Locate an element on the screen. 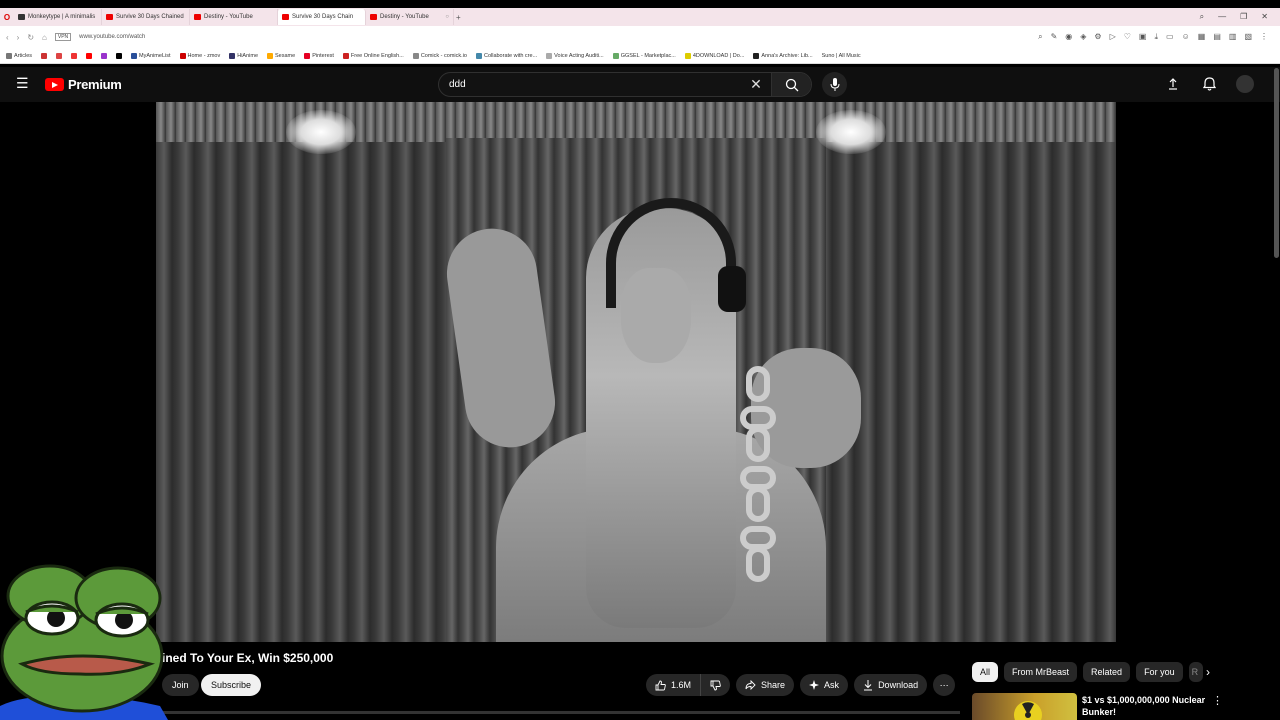  heart-icon: ♡ is located at coordinates (1127, 37).